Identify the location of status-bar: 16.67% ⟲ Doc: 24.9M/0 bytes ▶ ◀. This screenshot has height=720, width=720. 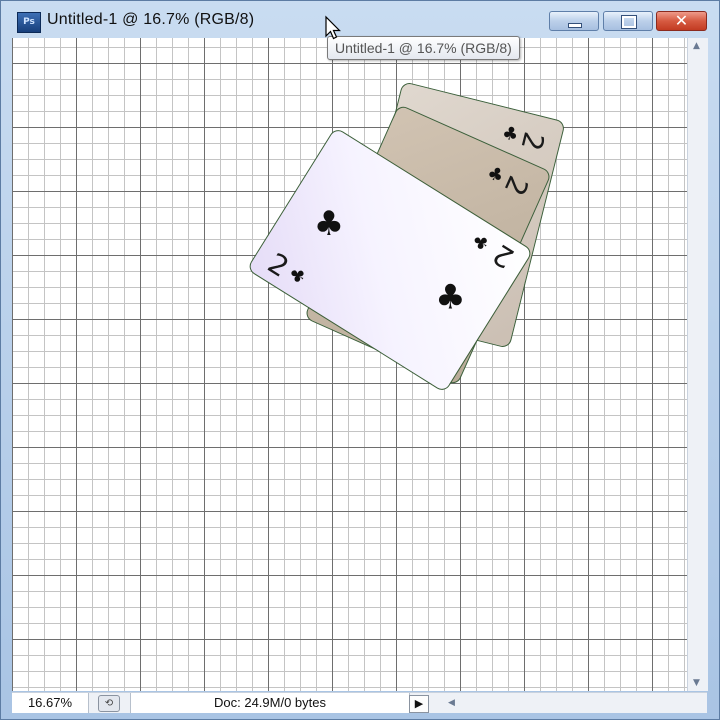
(359, 702).